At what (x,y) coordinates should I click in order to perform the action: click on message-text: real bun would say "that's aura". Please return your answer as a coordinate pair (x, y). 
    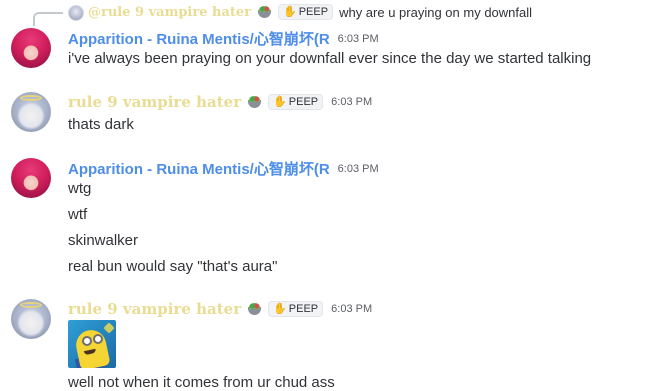
    Looking at the image, I should click on (173, 266).